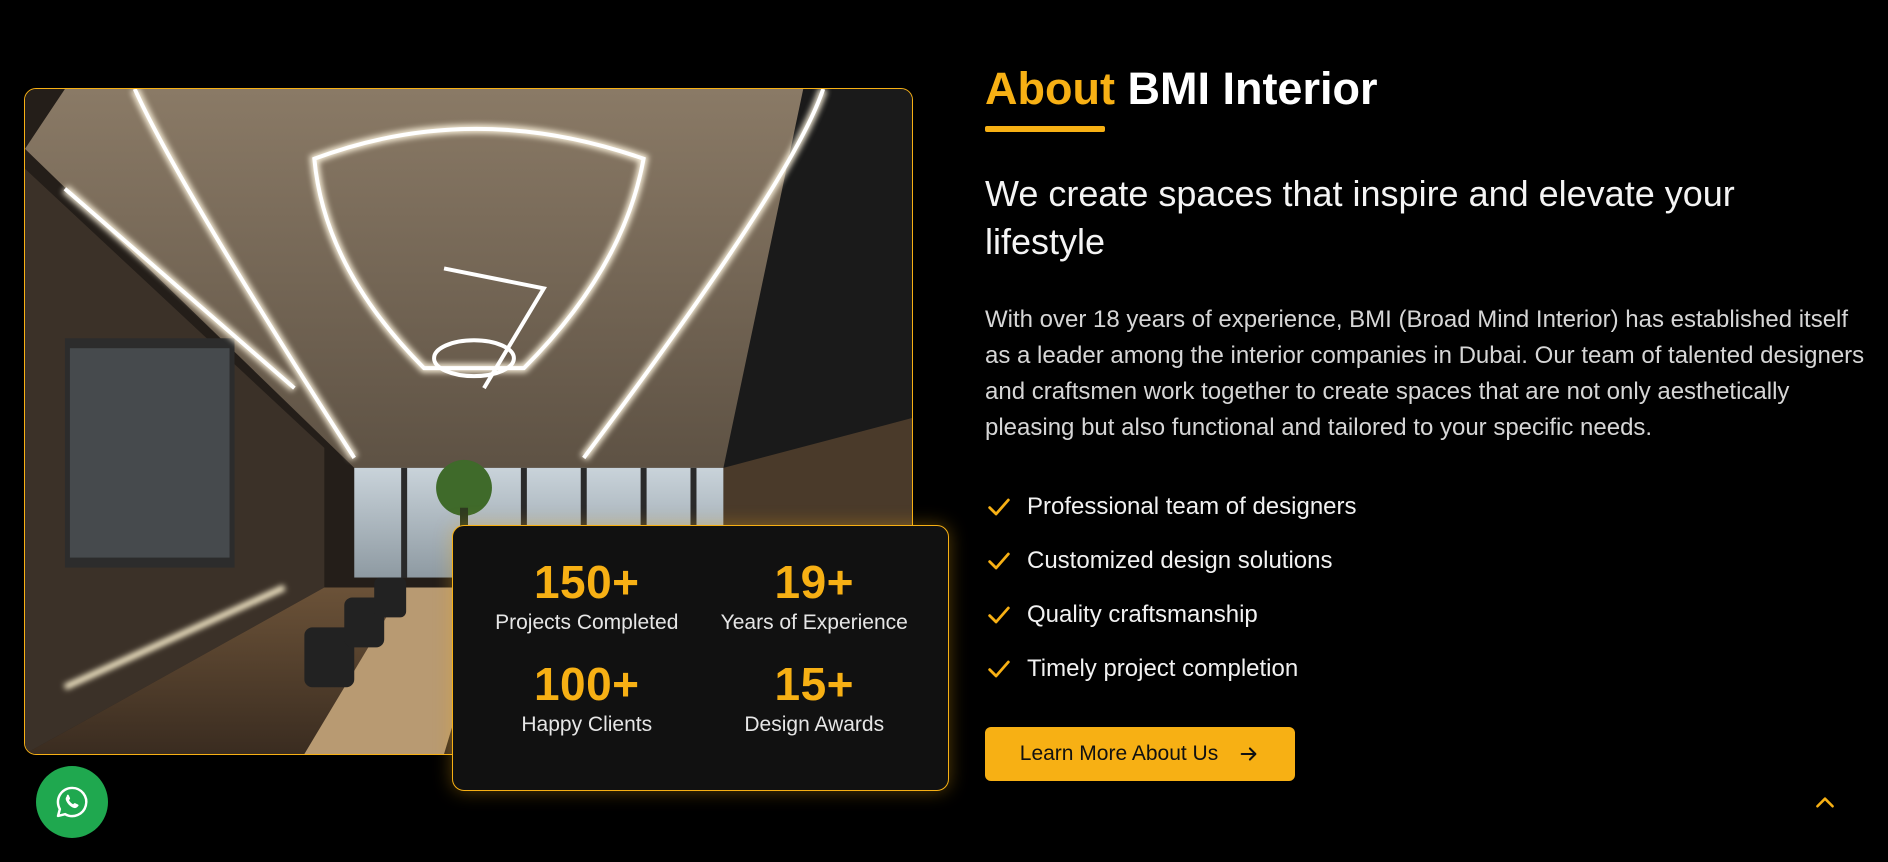  I want to click on stat-label: Happy Clients, so click(587, 724).